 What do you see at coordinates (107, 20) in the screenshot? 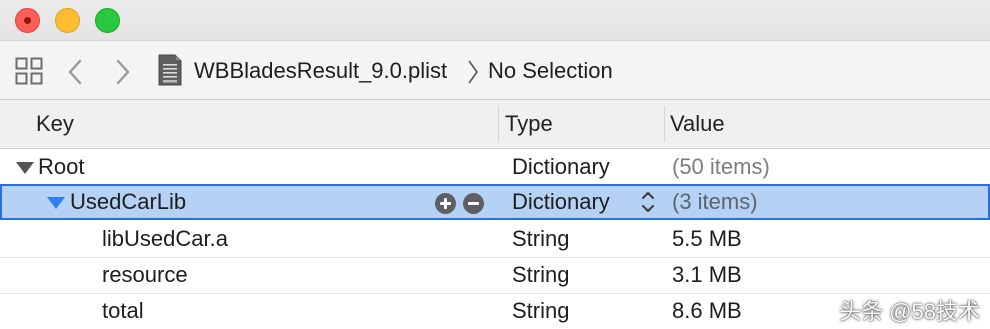
I see `zoom-window-button` at bounding box center [107, 20].